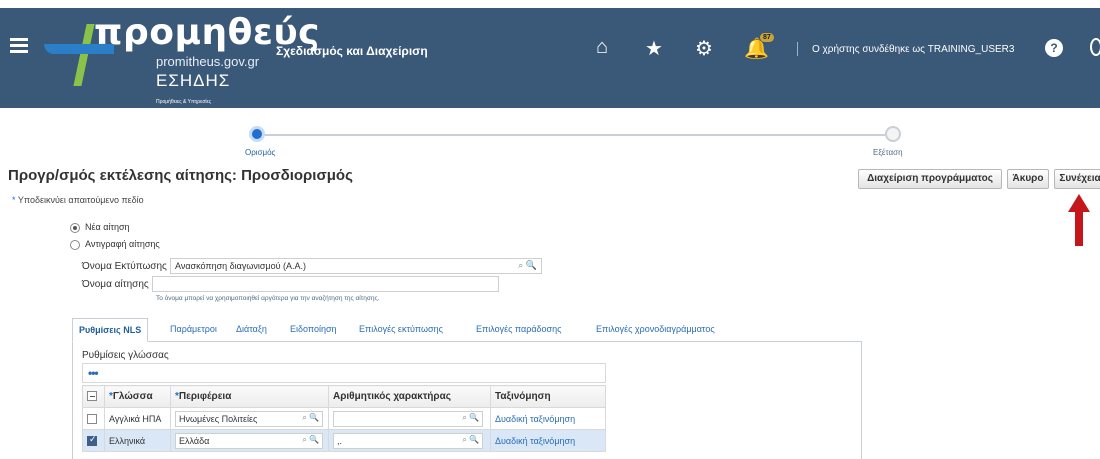  Describe the element at coordinates (1095, 47) in the screenshot. I see `user-menu-icon` at that location.